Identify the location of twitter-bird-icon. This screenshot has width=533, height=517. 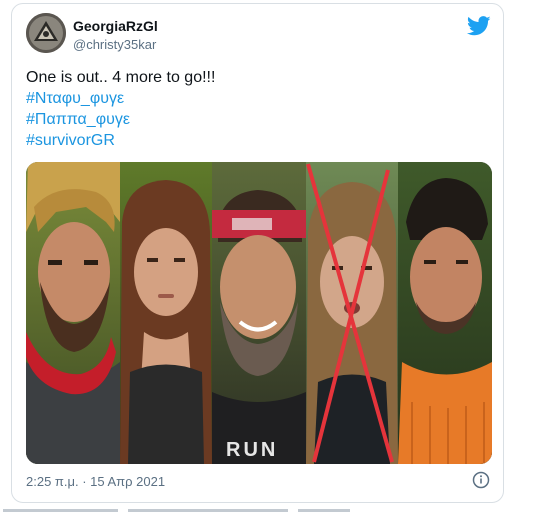
(478, 26).